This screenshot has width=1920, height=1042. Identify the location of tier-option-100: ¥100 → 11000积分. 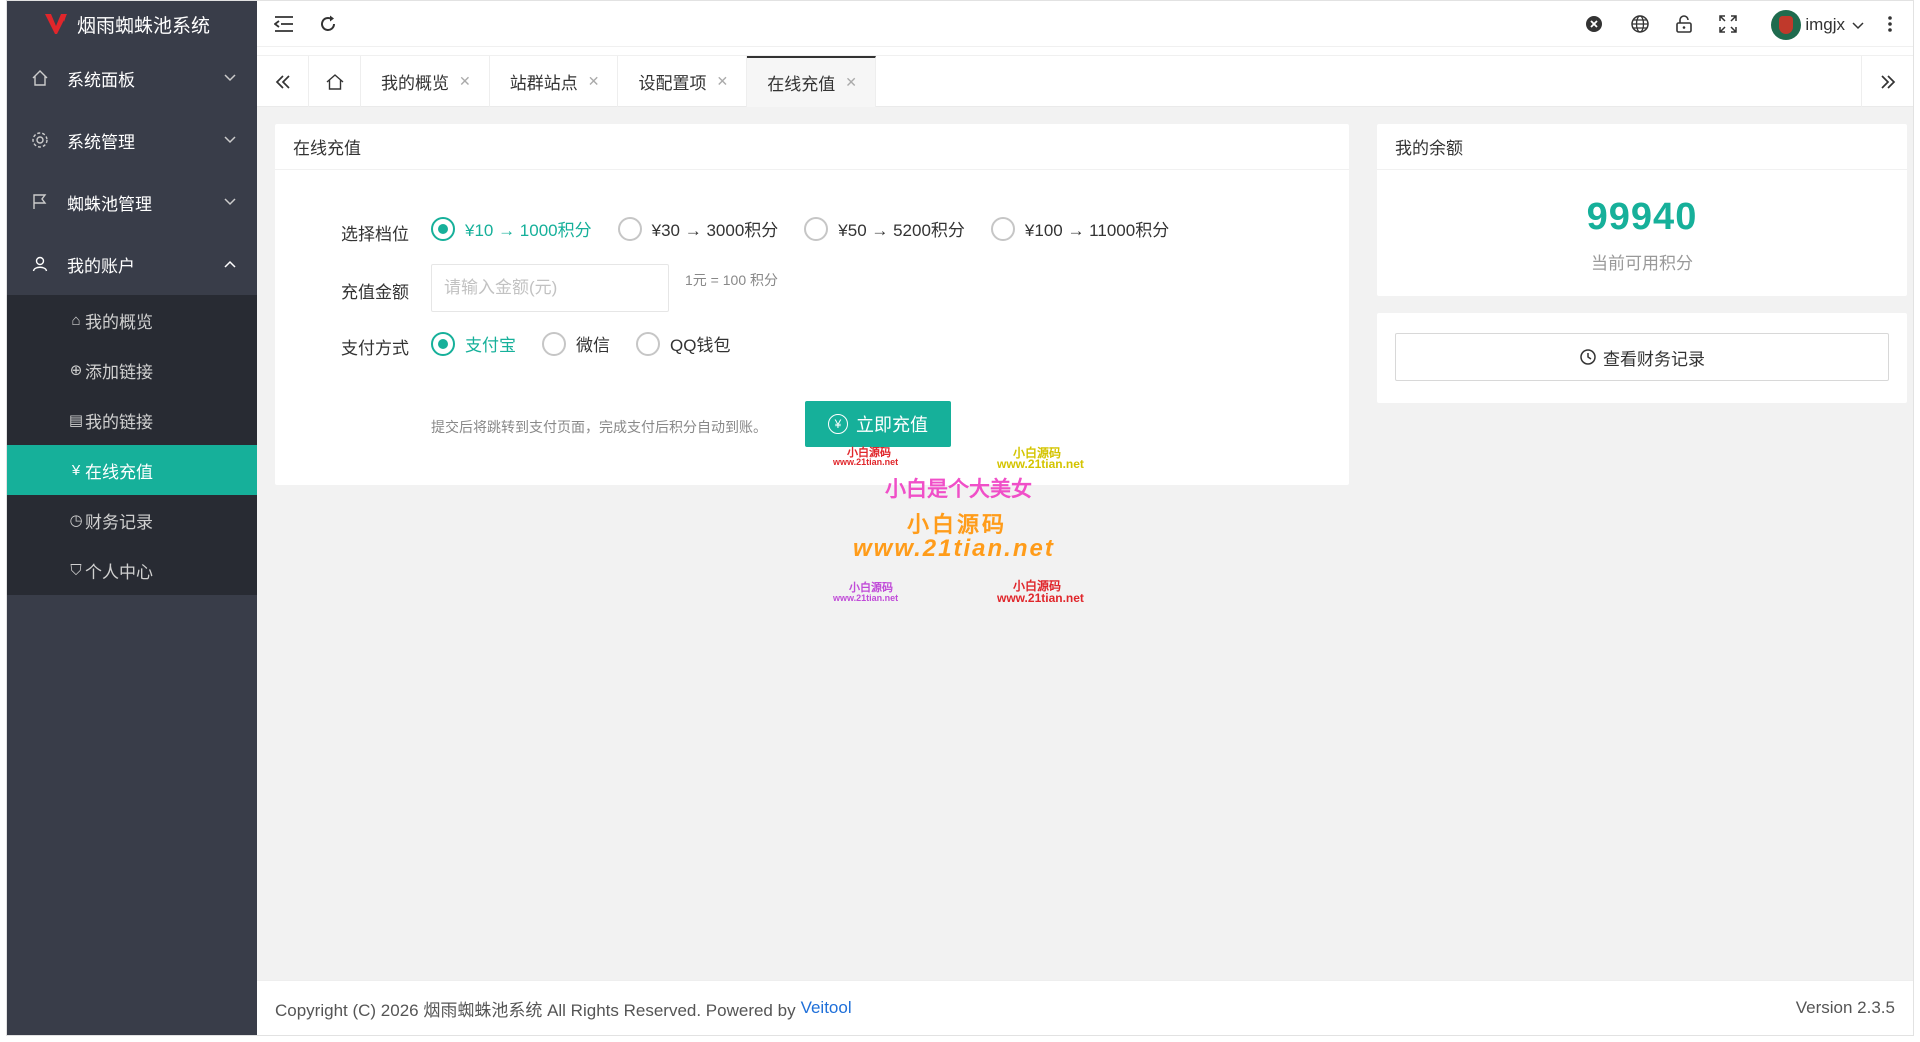
(1080, 228).